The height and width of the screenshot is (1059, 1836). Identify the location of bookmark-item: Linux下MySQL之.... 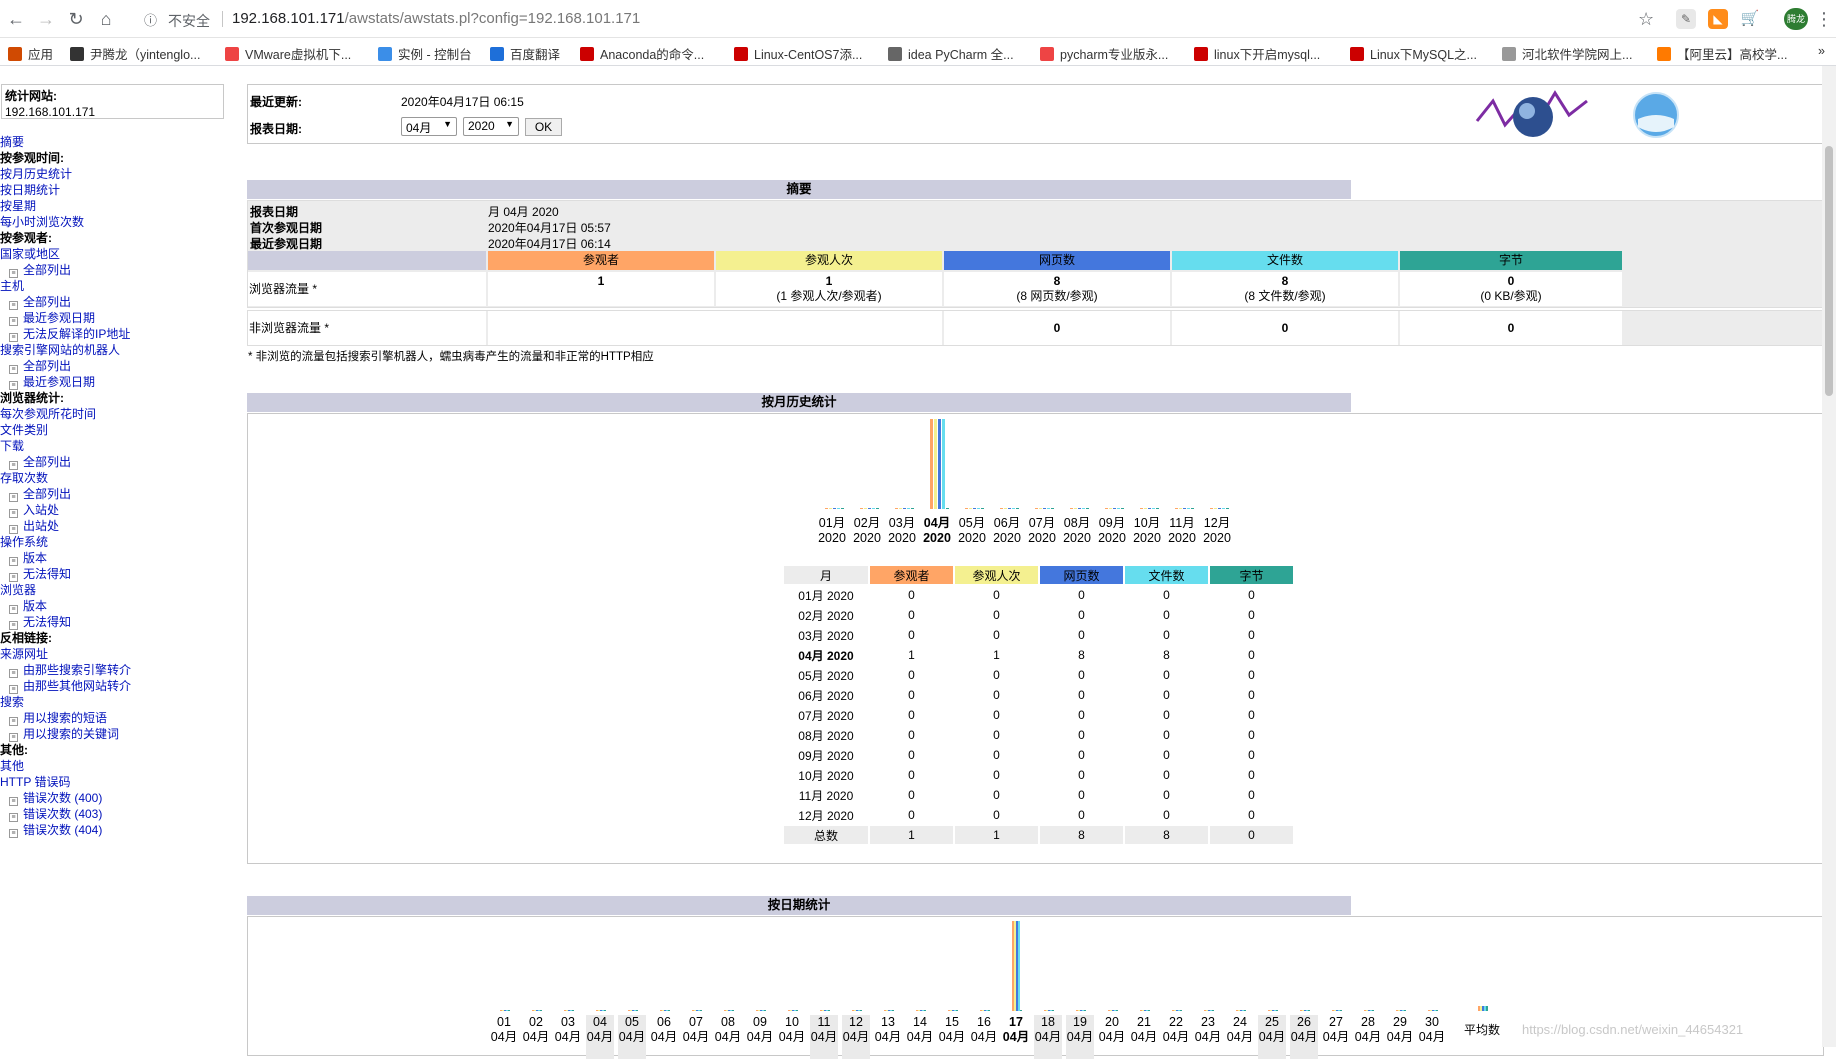
(1413, 53).